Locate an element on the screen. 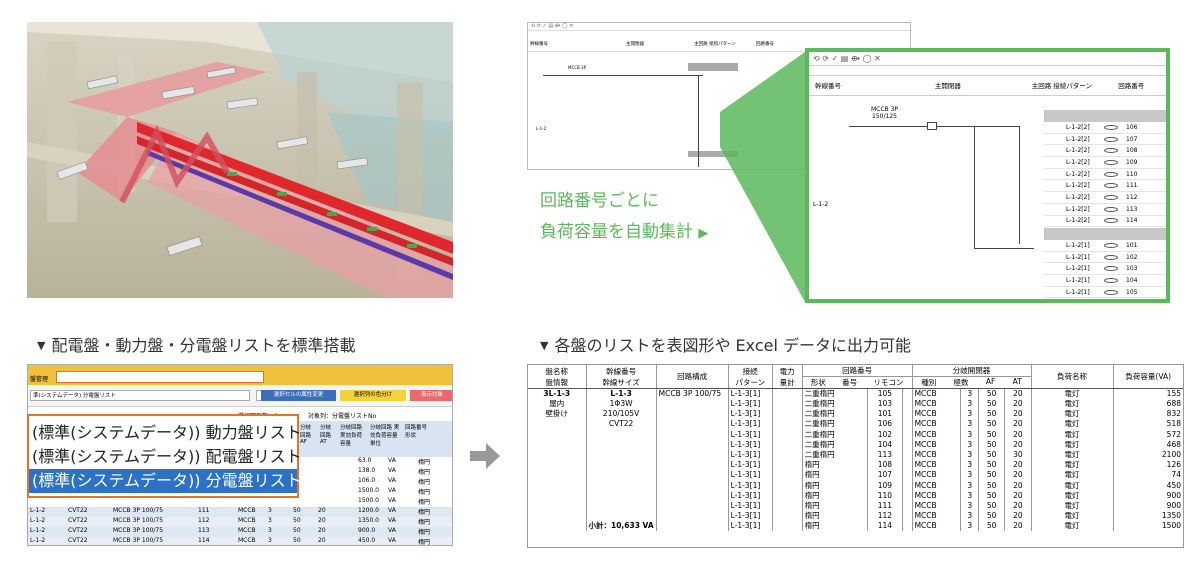 The width and height of the screenshot is (1200, 571). option-branch-panel: (標準(システムデータ)) 分電盤リスト is located at coordinates (165, 481).